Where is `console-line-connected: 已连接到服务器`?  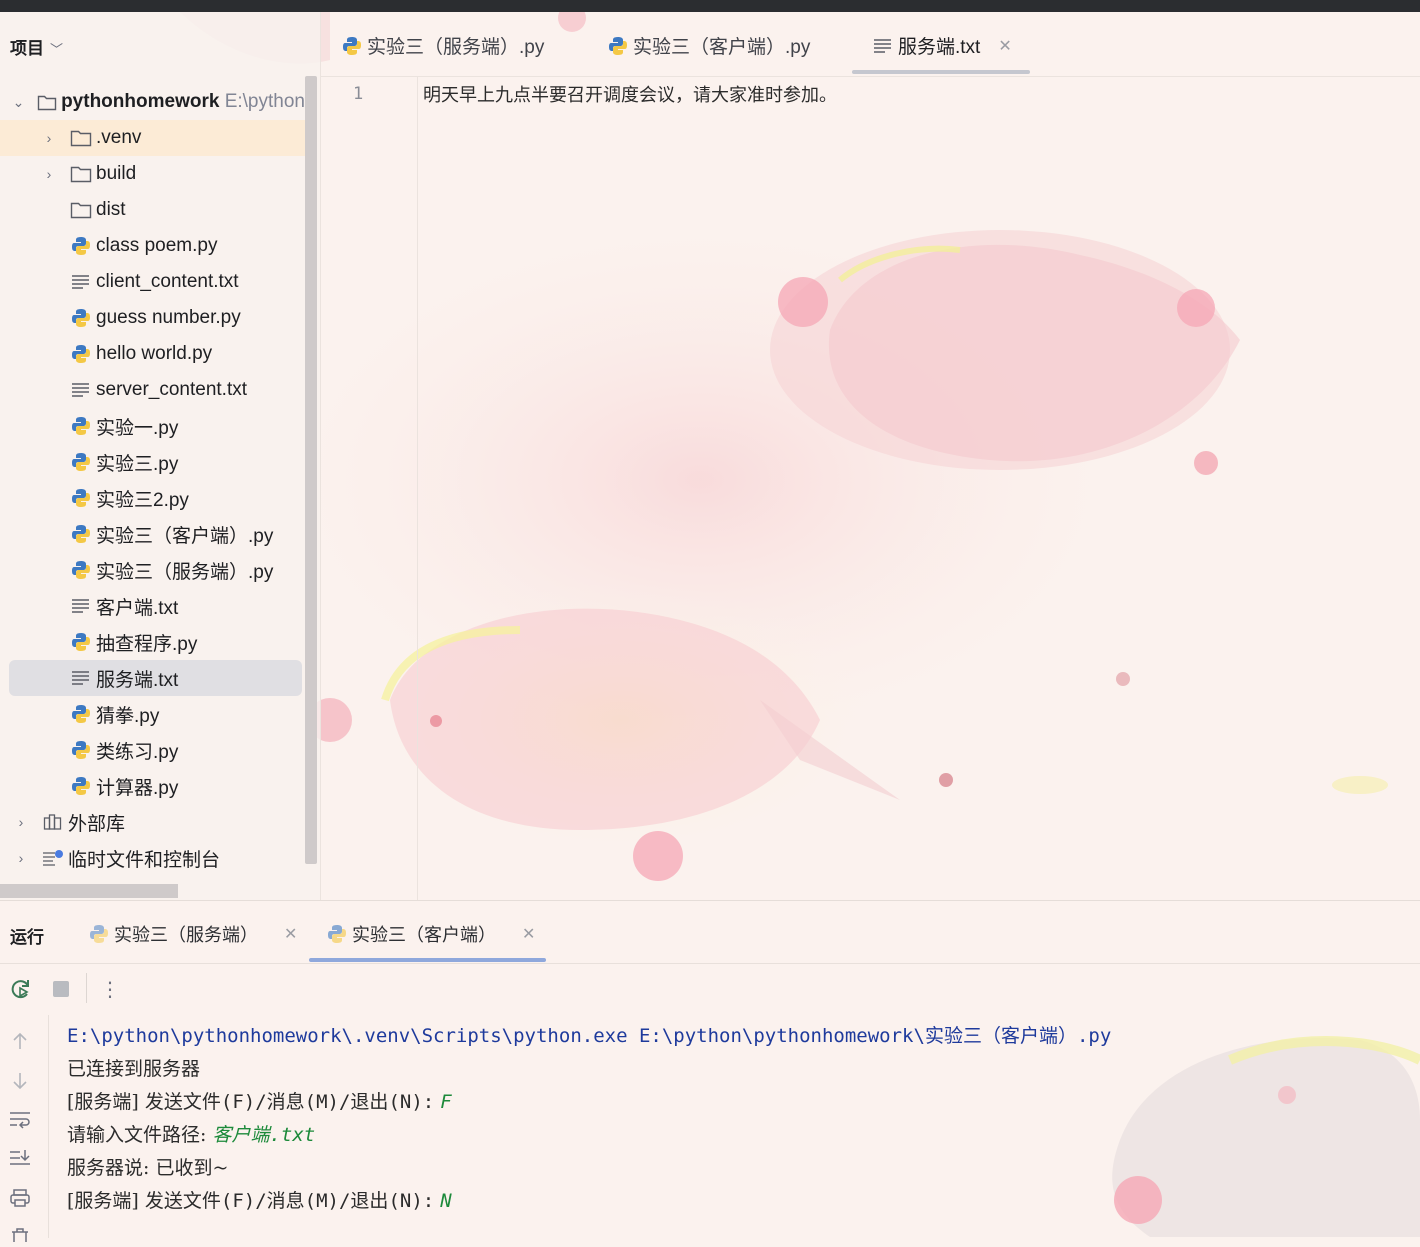
console-line-connected: 已连接到服务器 is located at coordinates (134, 1069).